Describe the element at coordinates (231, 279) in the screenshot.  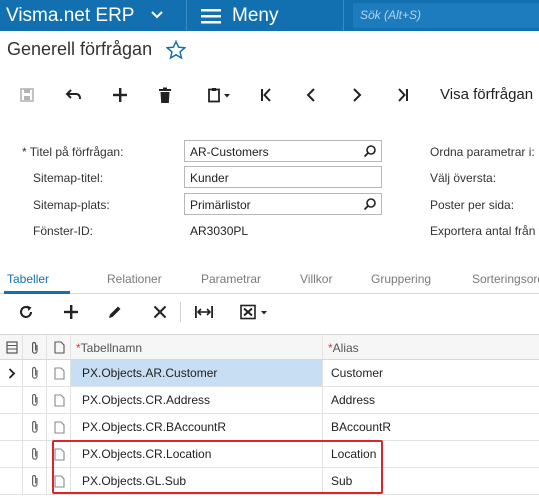
I see `tab-parameters: Parametrar` at that location.